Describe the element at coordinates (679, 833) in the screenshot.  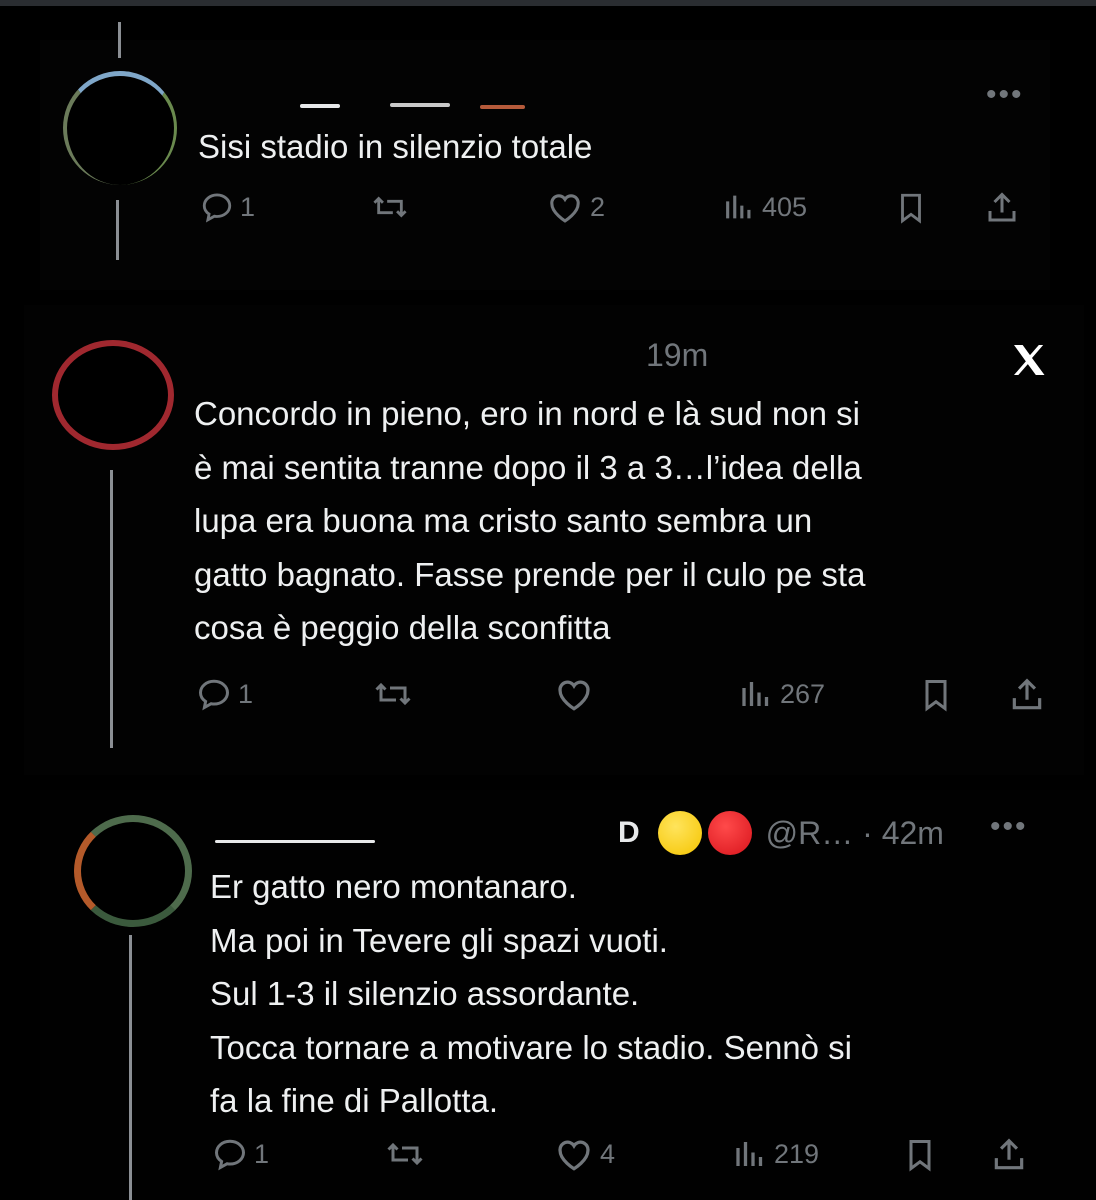
I see `yellow-circle-emoji` at that location.